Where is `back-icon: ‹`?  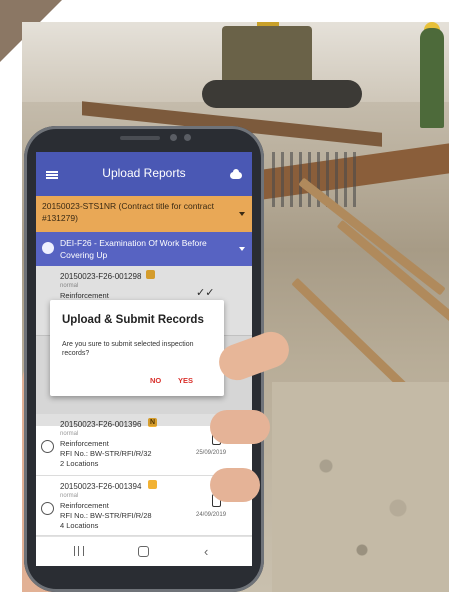 back-icon: ‹ is located at coordinates (206, 551).